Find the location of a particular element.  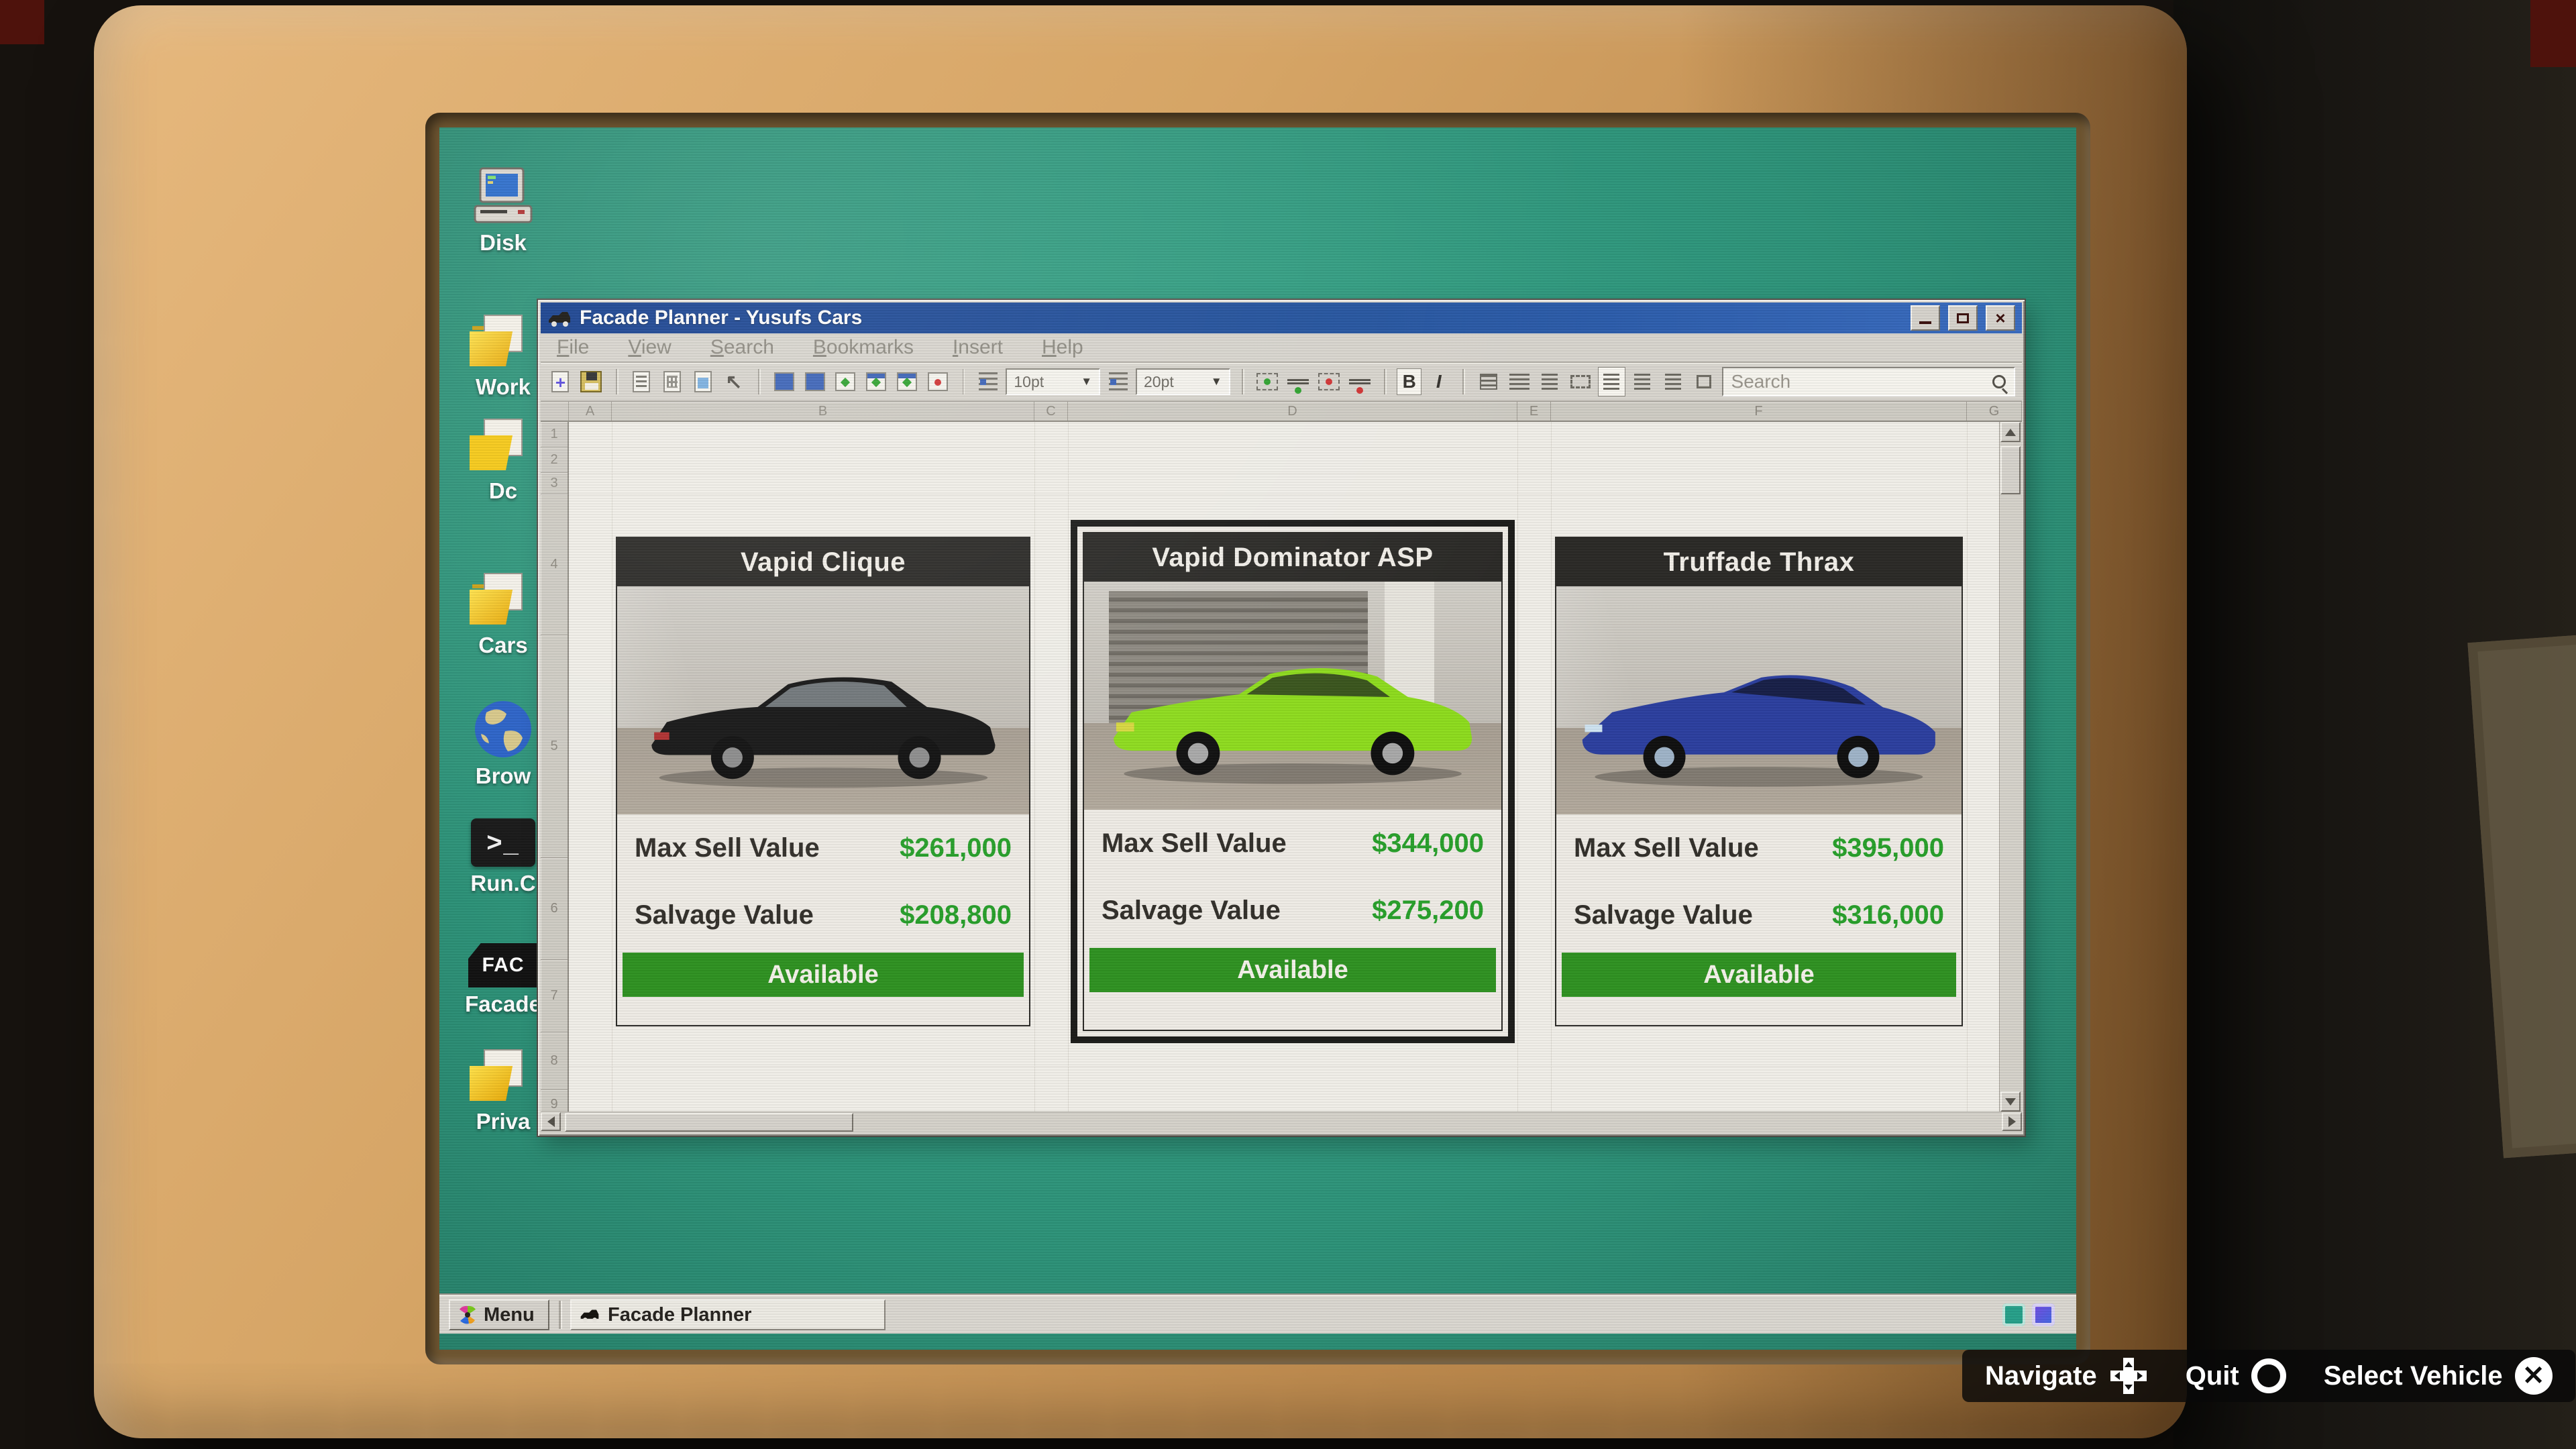

font-size-select-small: 10pt ▼ is located at coordinates (1053, 381).